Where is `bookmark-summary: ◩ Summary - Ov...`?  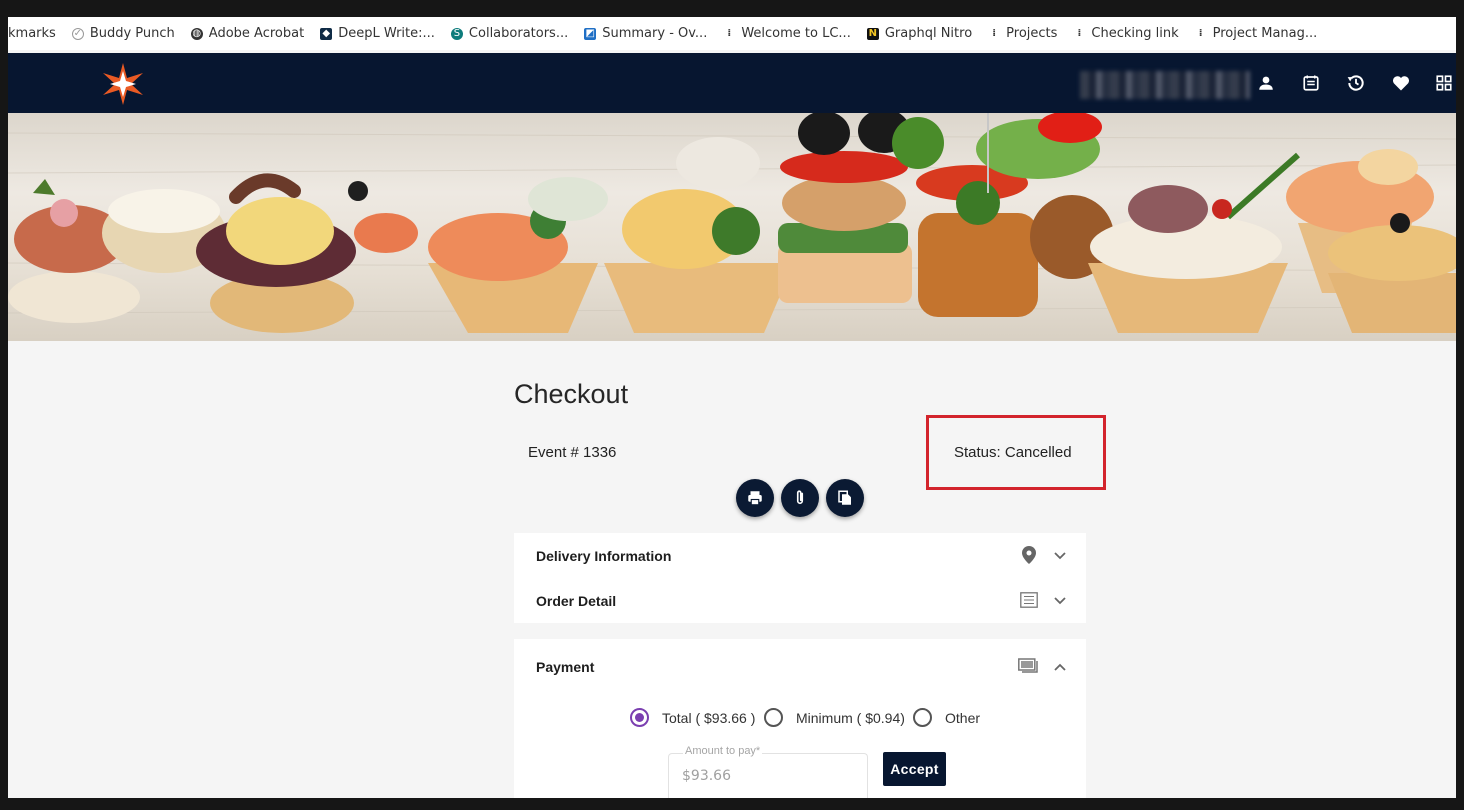 bookmark-summary: ◩ Summary - Ov... is located at coordinates (645, 33).